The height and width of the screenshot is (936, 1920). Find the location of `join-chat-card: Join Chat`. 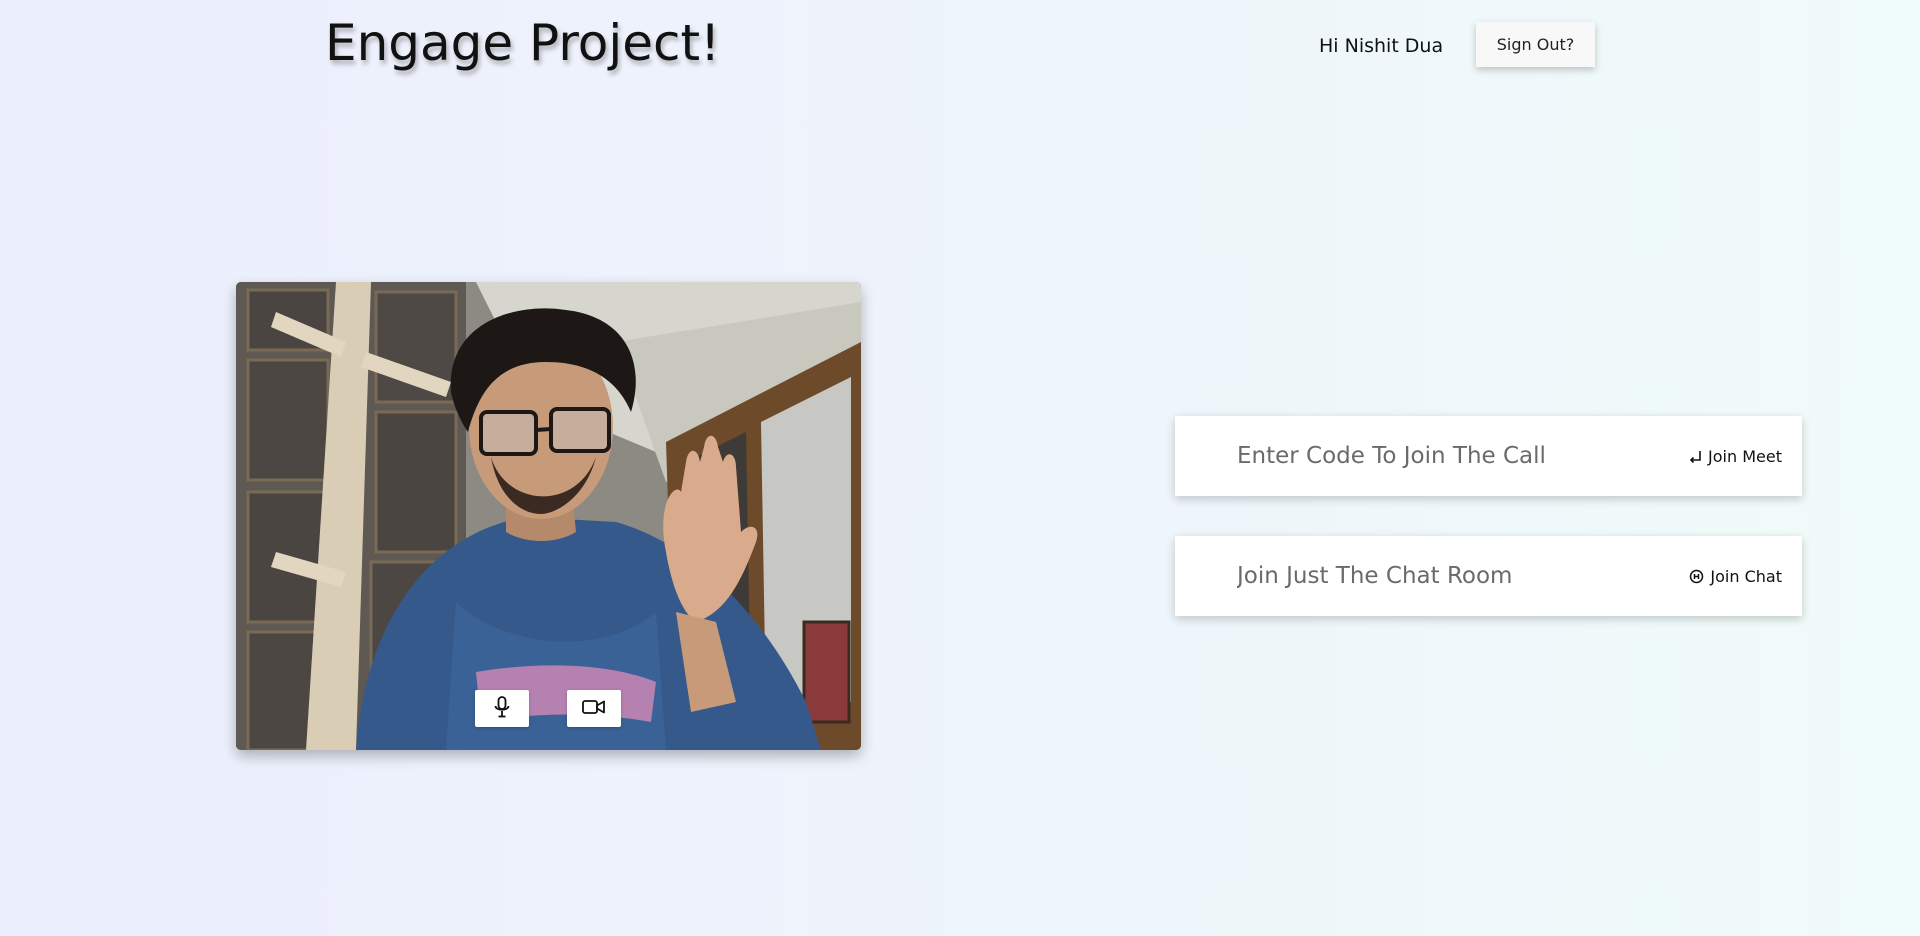

join-chat-card: Join Chat is located at coordinates (1488, 576).